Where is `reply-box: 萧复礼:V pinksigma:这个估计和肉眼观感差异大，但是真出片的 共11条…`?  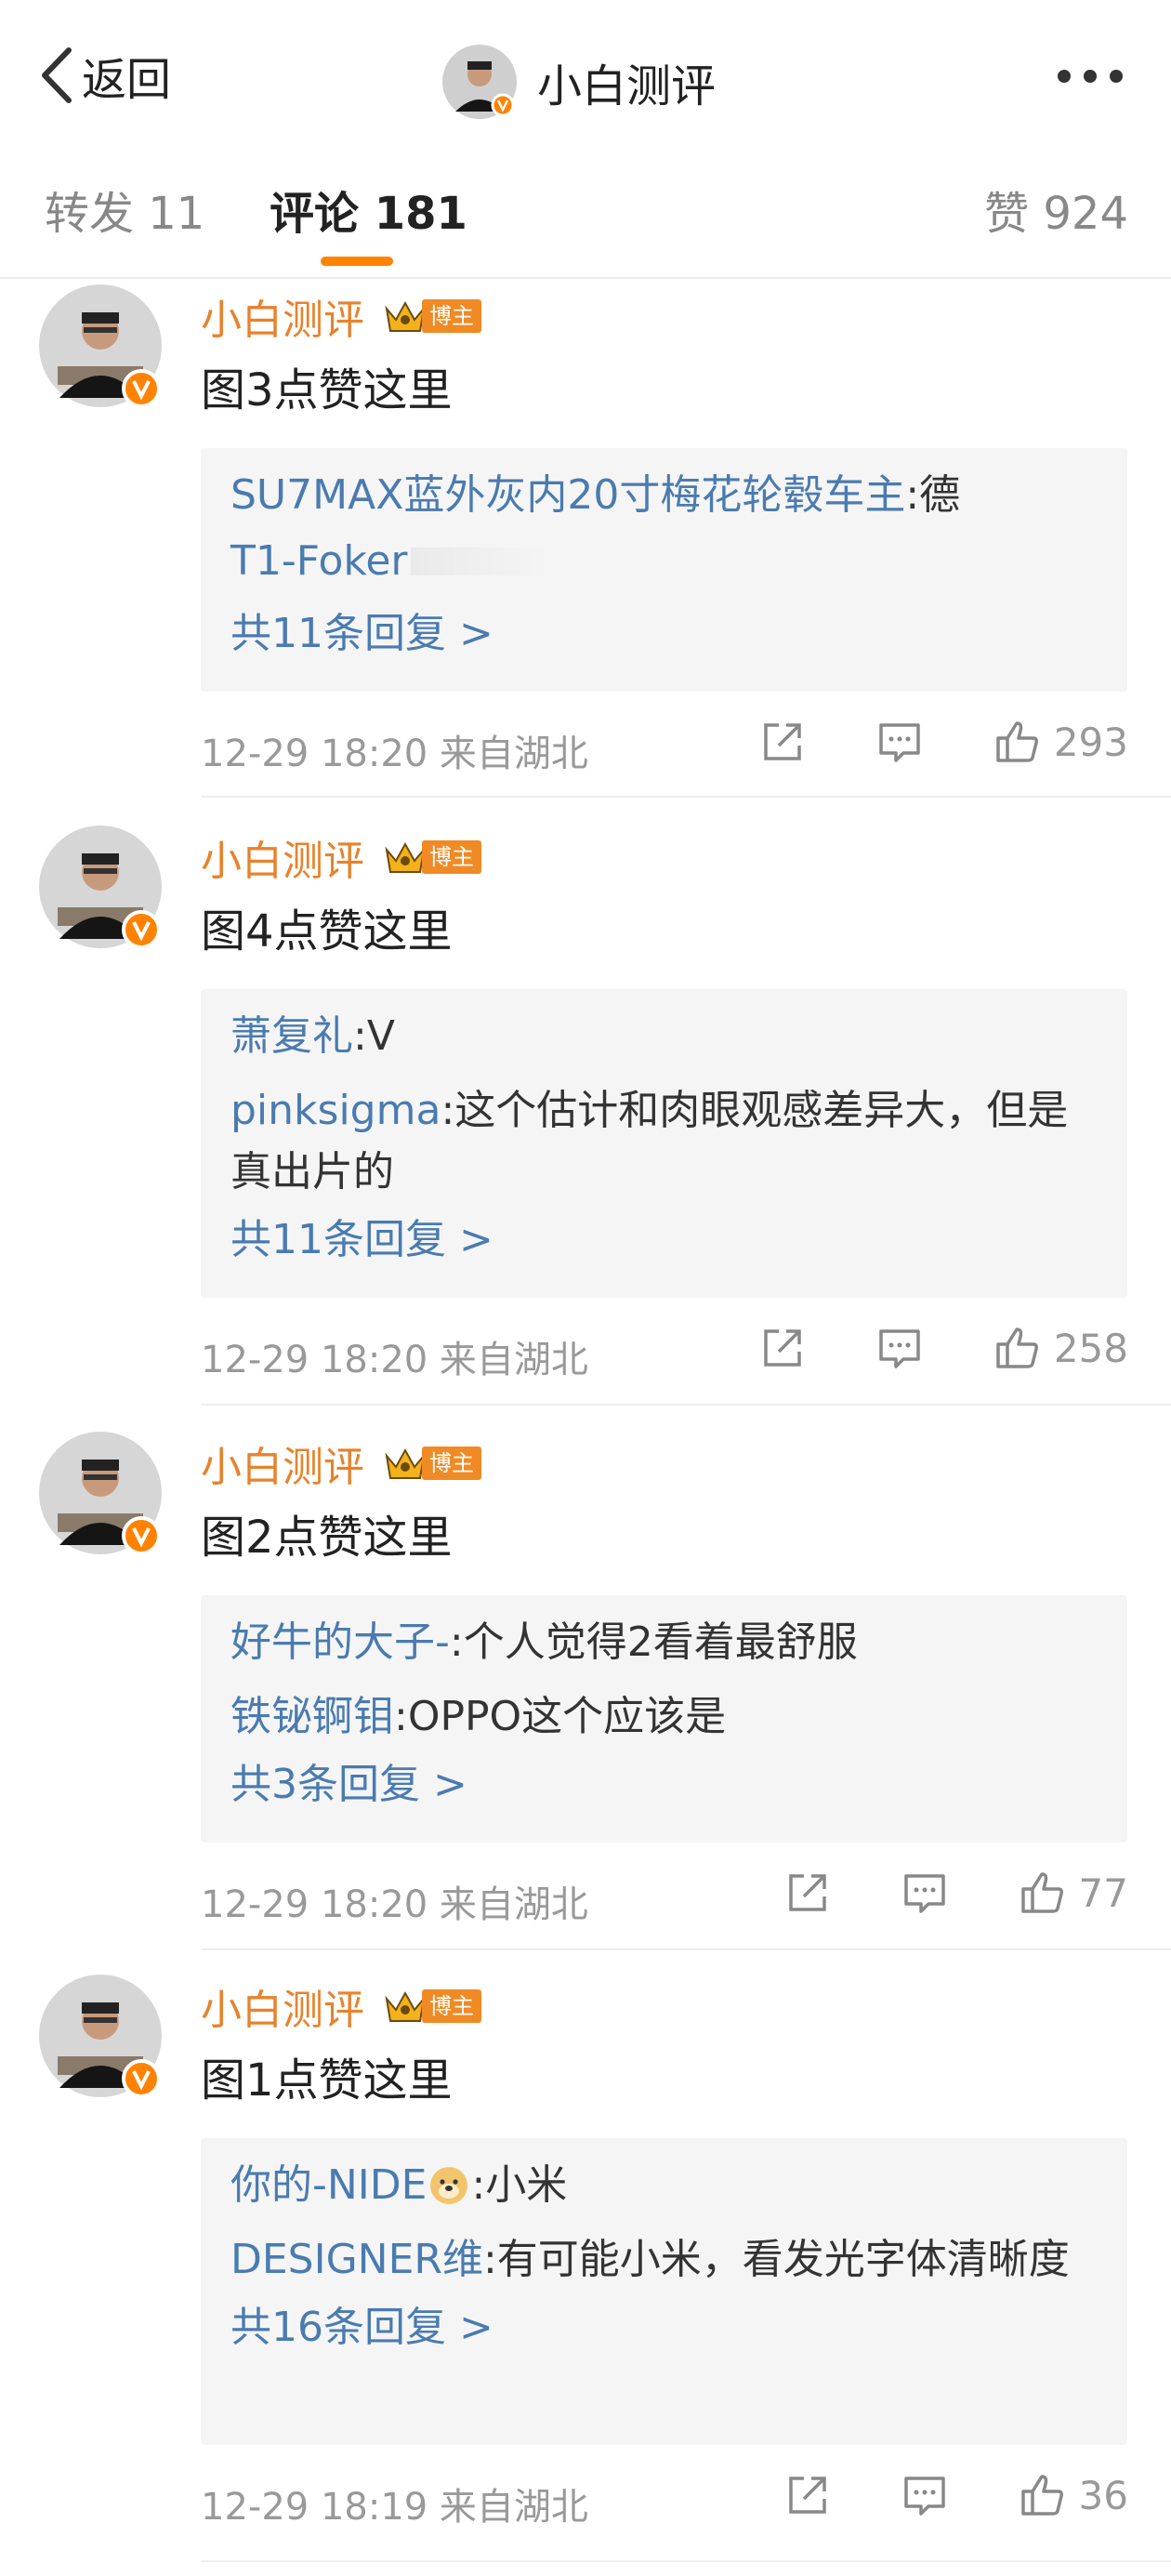 reply-box: 萧复礼:V pinksigma:这个估计和肉眼观感差异大，但是真出片的 共11条… is located at coordinates (664, 1143).